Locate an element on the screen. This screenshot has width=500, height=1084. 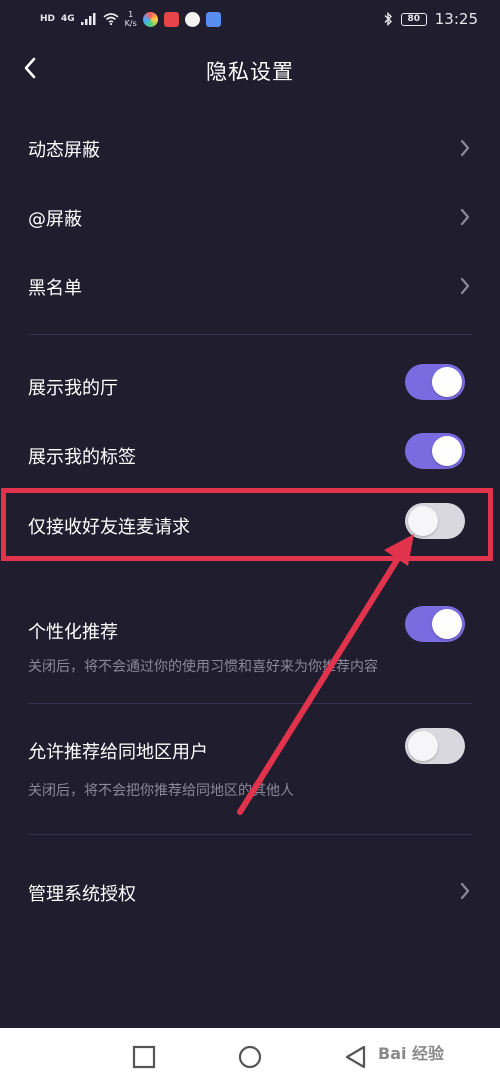
battery-indicator: 80 is located at coordinates (413, 19).